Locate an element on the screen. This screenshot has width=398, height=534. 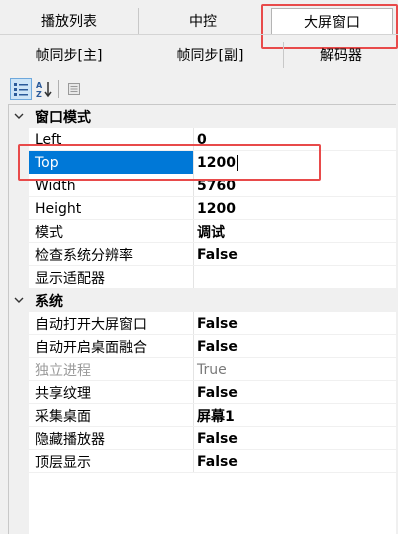
property-row-capture-desktop: 采集桌面 屏幕1 is located at coordinates (203, 415).